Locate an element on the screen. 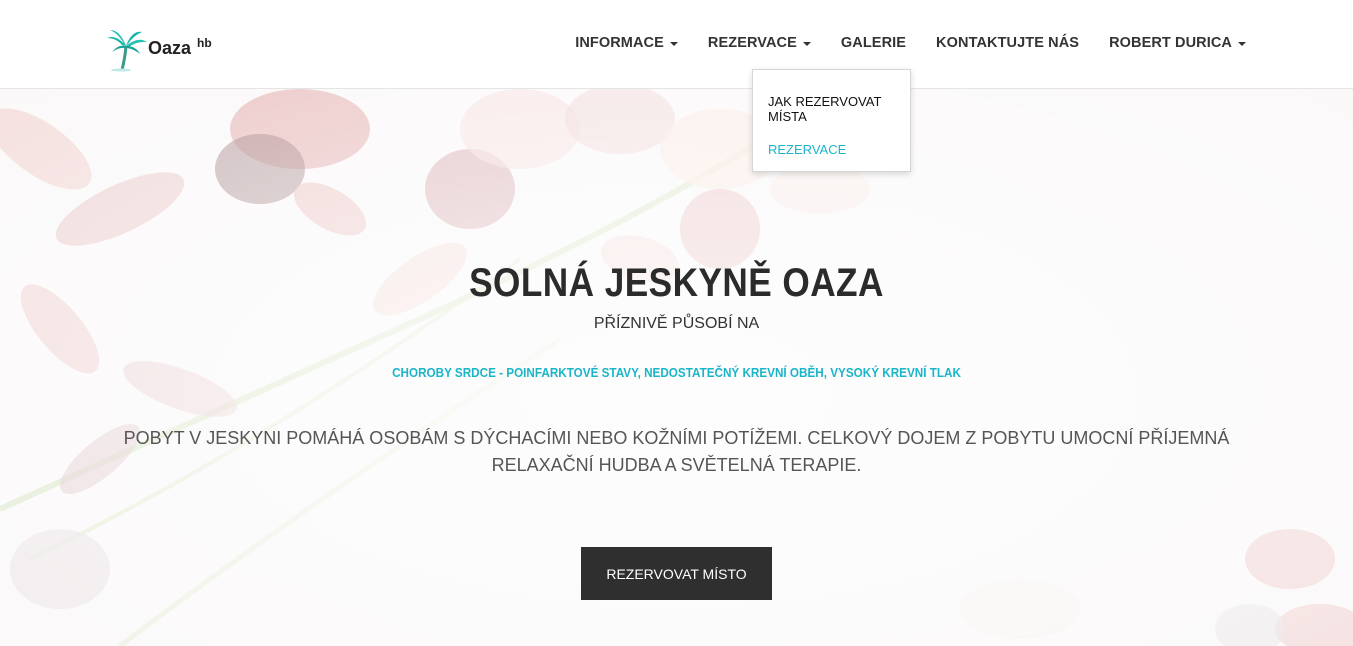 The image size is (1353, 646). nav-item-rezervace: REZERVACE is located at coordinates (759, 43).